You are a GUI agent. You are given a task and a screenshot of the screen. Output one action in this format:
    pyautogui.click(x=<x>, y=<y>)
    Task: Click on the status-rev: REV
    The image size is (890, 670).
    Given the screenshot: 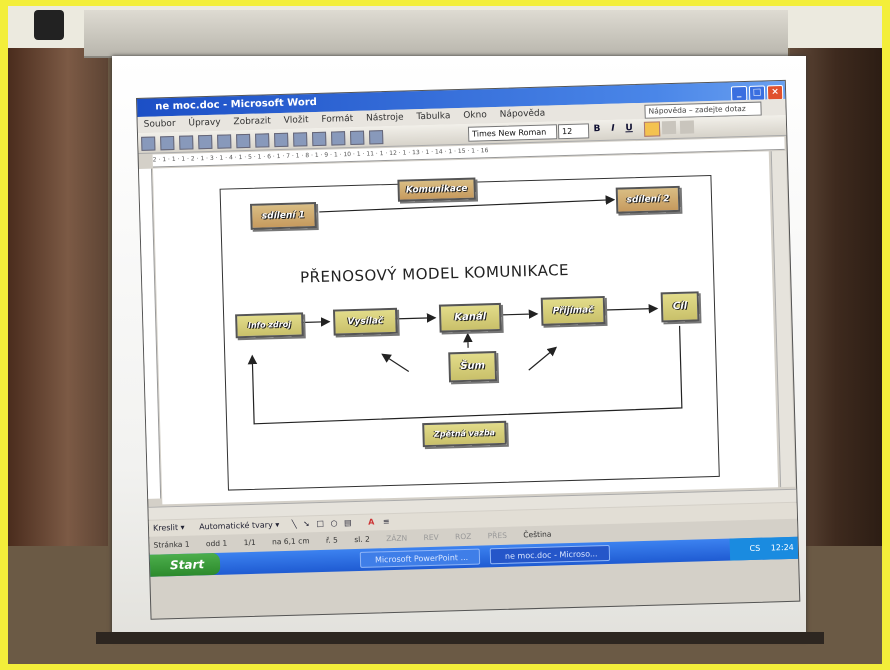 What is the action you would take?
    pyautogui.click(x=430, y=537)
    